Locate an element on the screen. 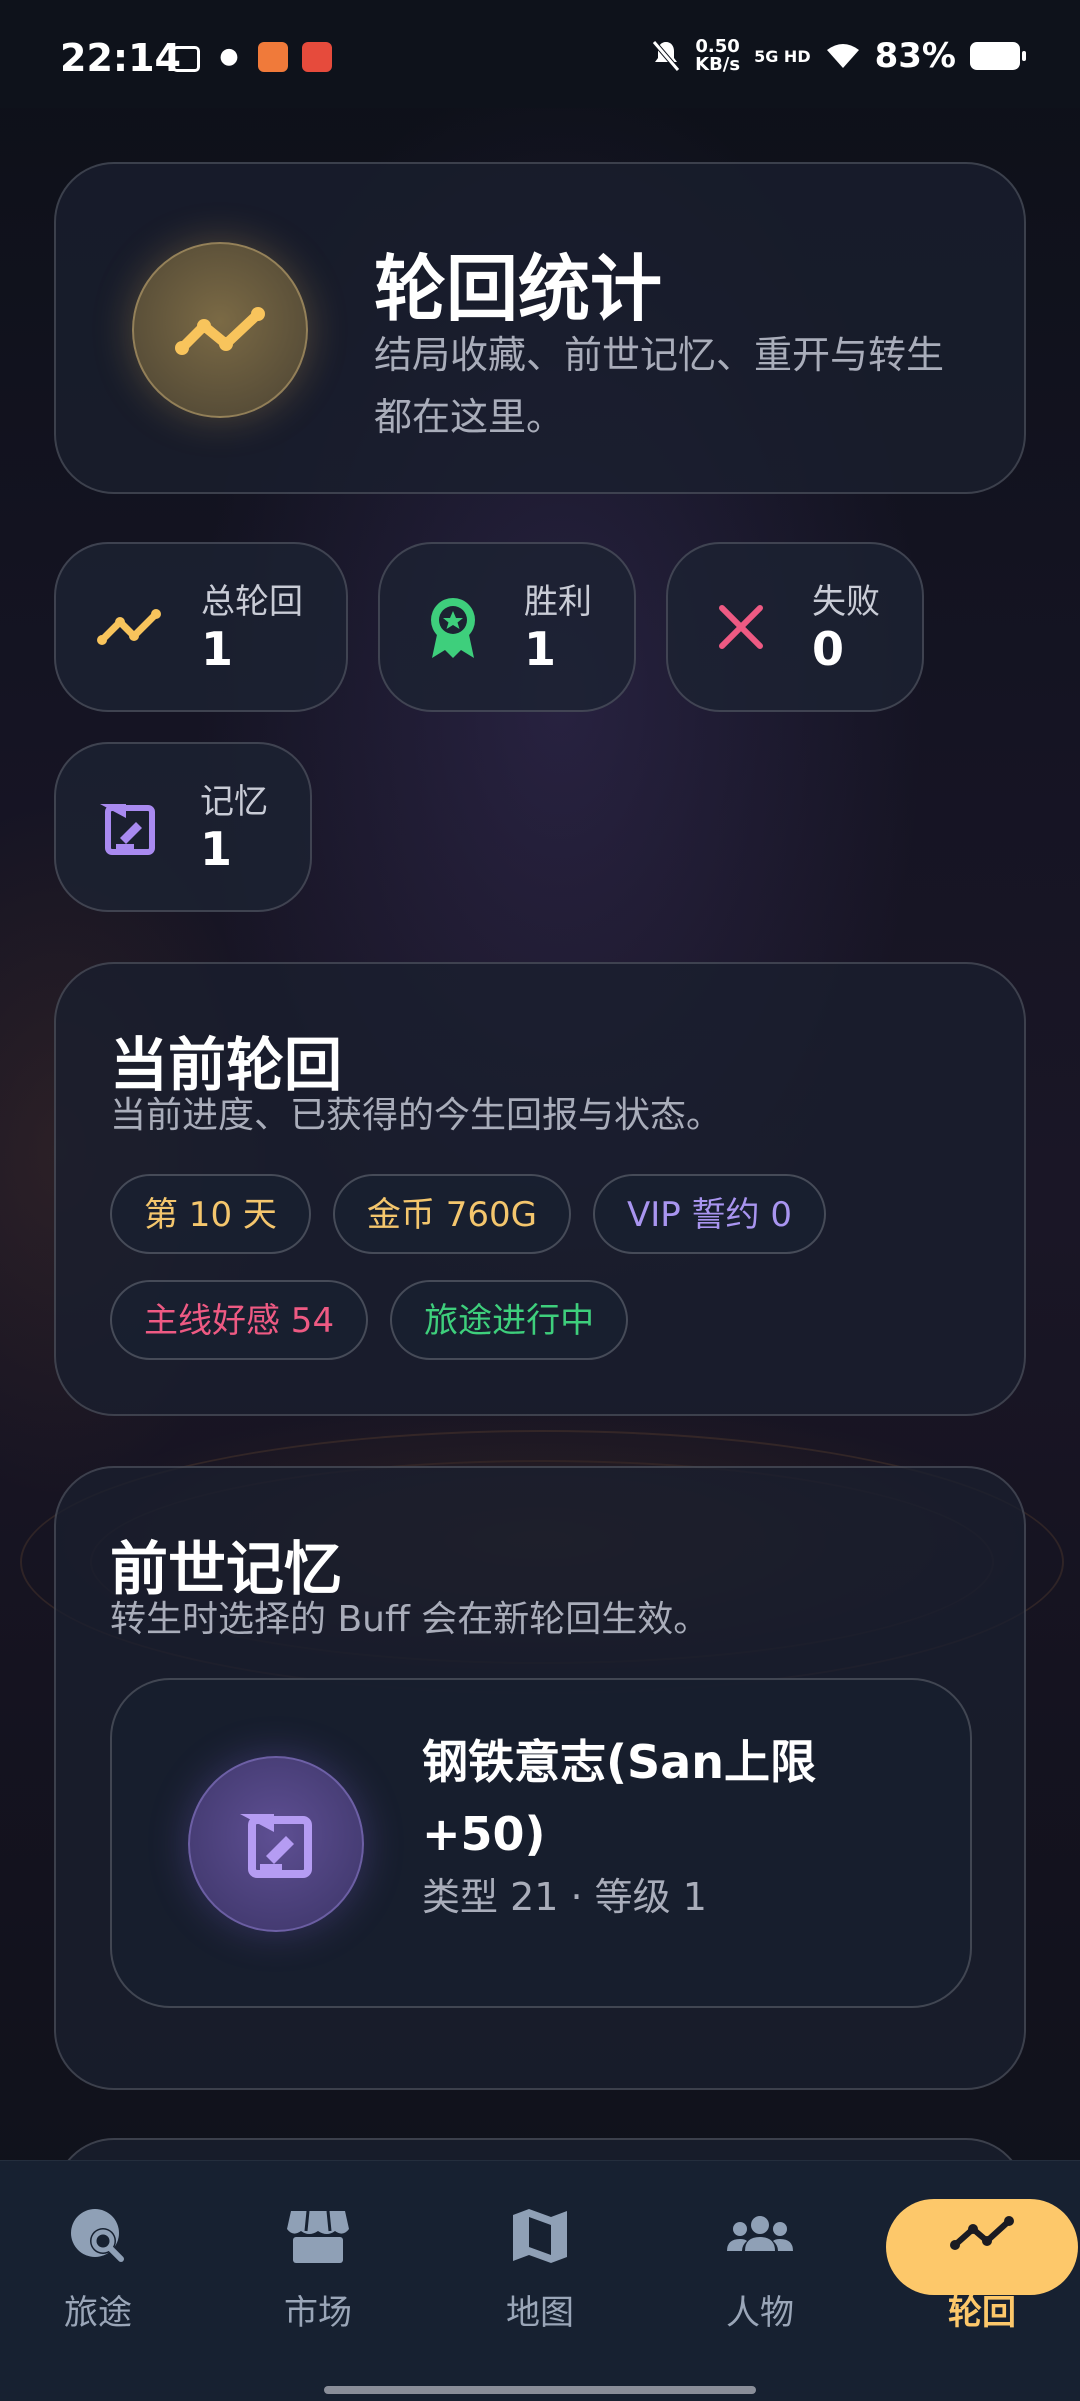  memory-icon-circle is located at coordinates (276, 1844).